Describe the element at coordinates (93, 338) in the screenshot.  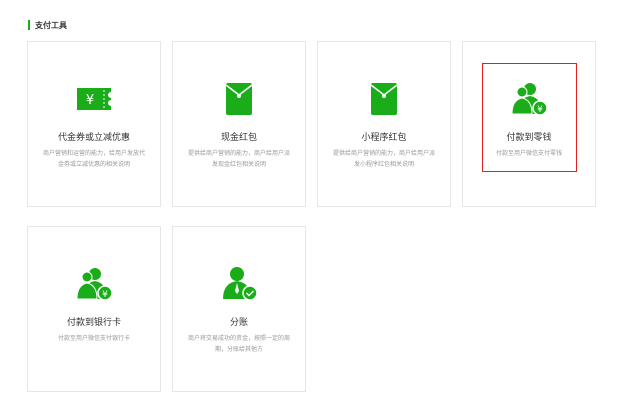
I see `card-description: 付款至用户微信支付银行卡` at that location.